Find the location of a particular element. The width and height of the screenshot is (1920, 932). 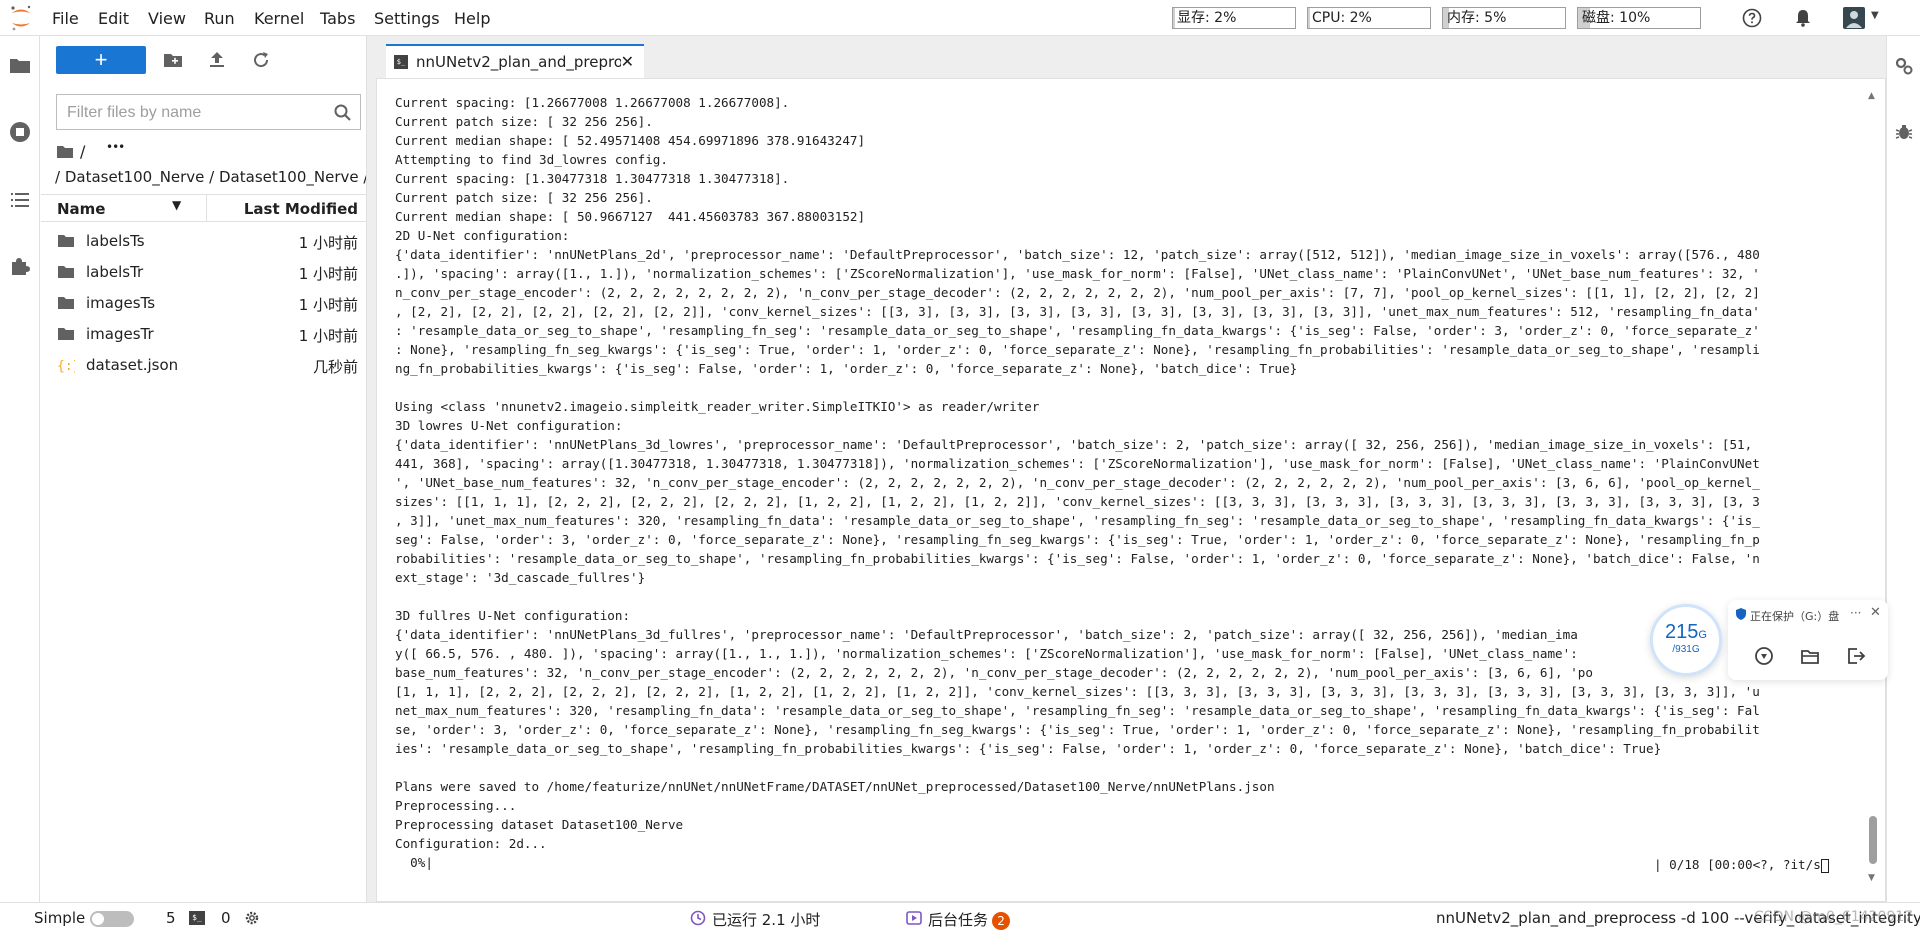

shield-icon is located at coordinates (1741, 614).